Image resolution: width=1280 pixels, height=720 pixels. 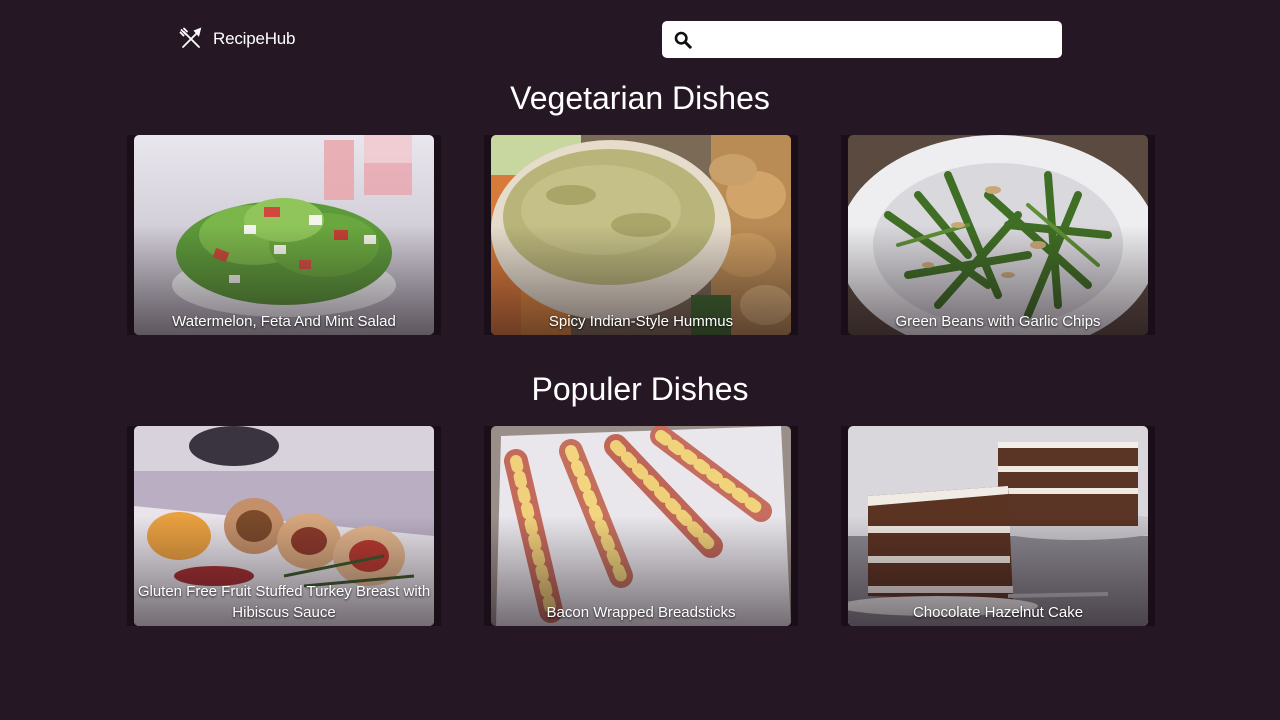 I want to click on search-bar, so click(x=862, y=39).